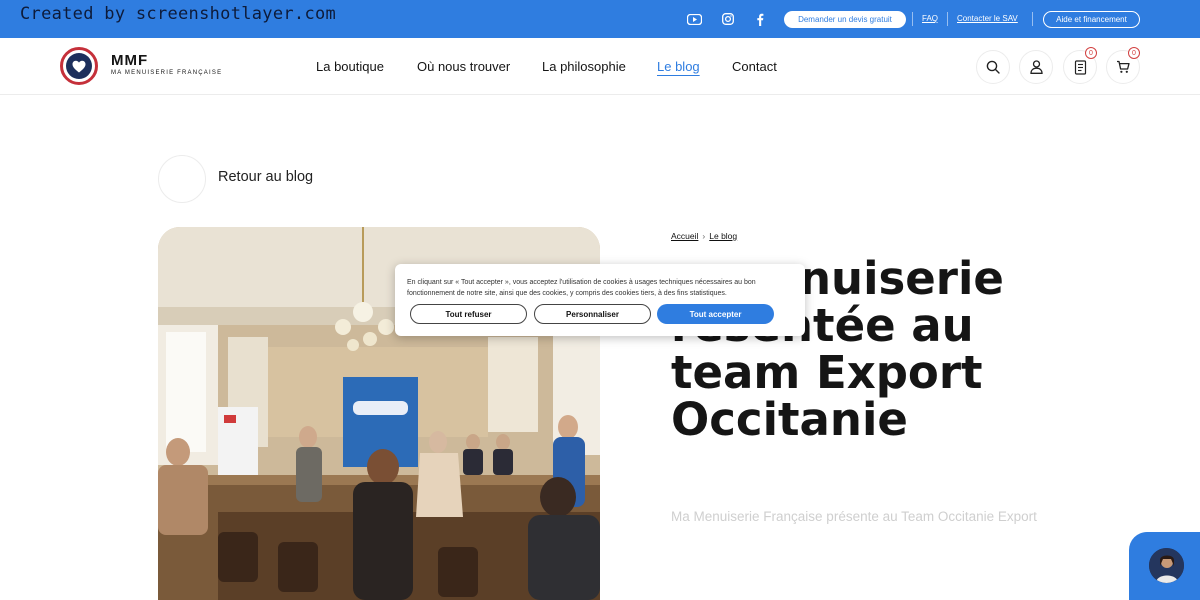 The image size is (1200, 600). I want to click on nav-find-us: Où nous trouver, so click(463, 66).